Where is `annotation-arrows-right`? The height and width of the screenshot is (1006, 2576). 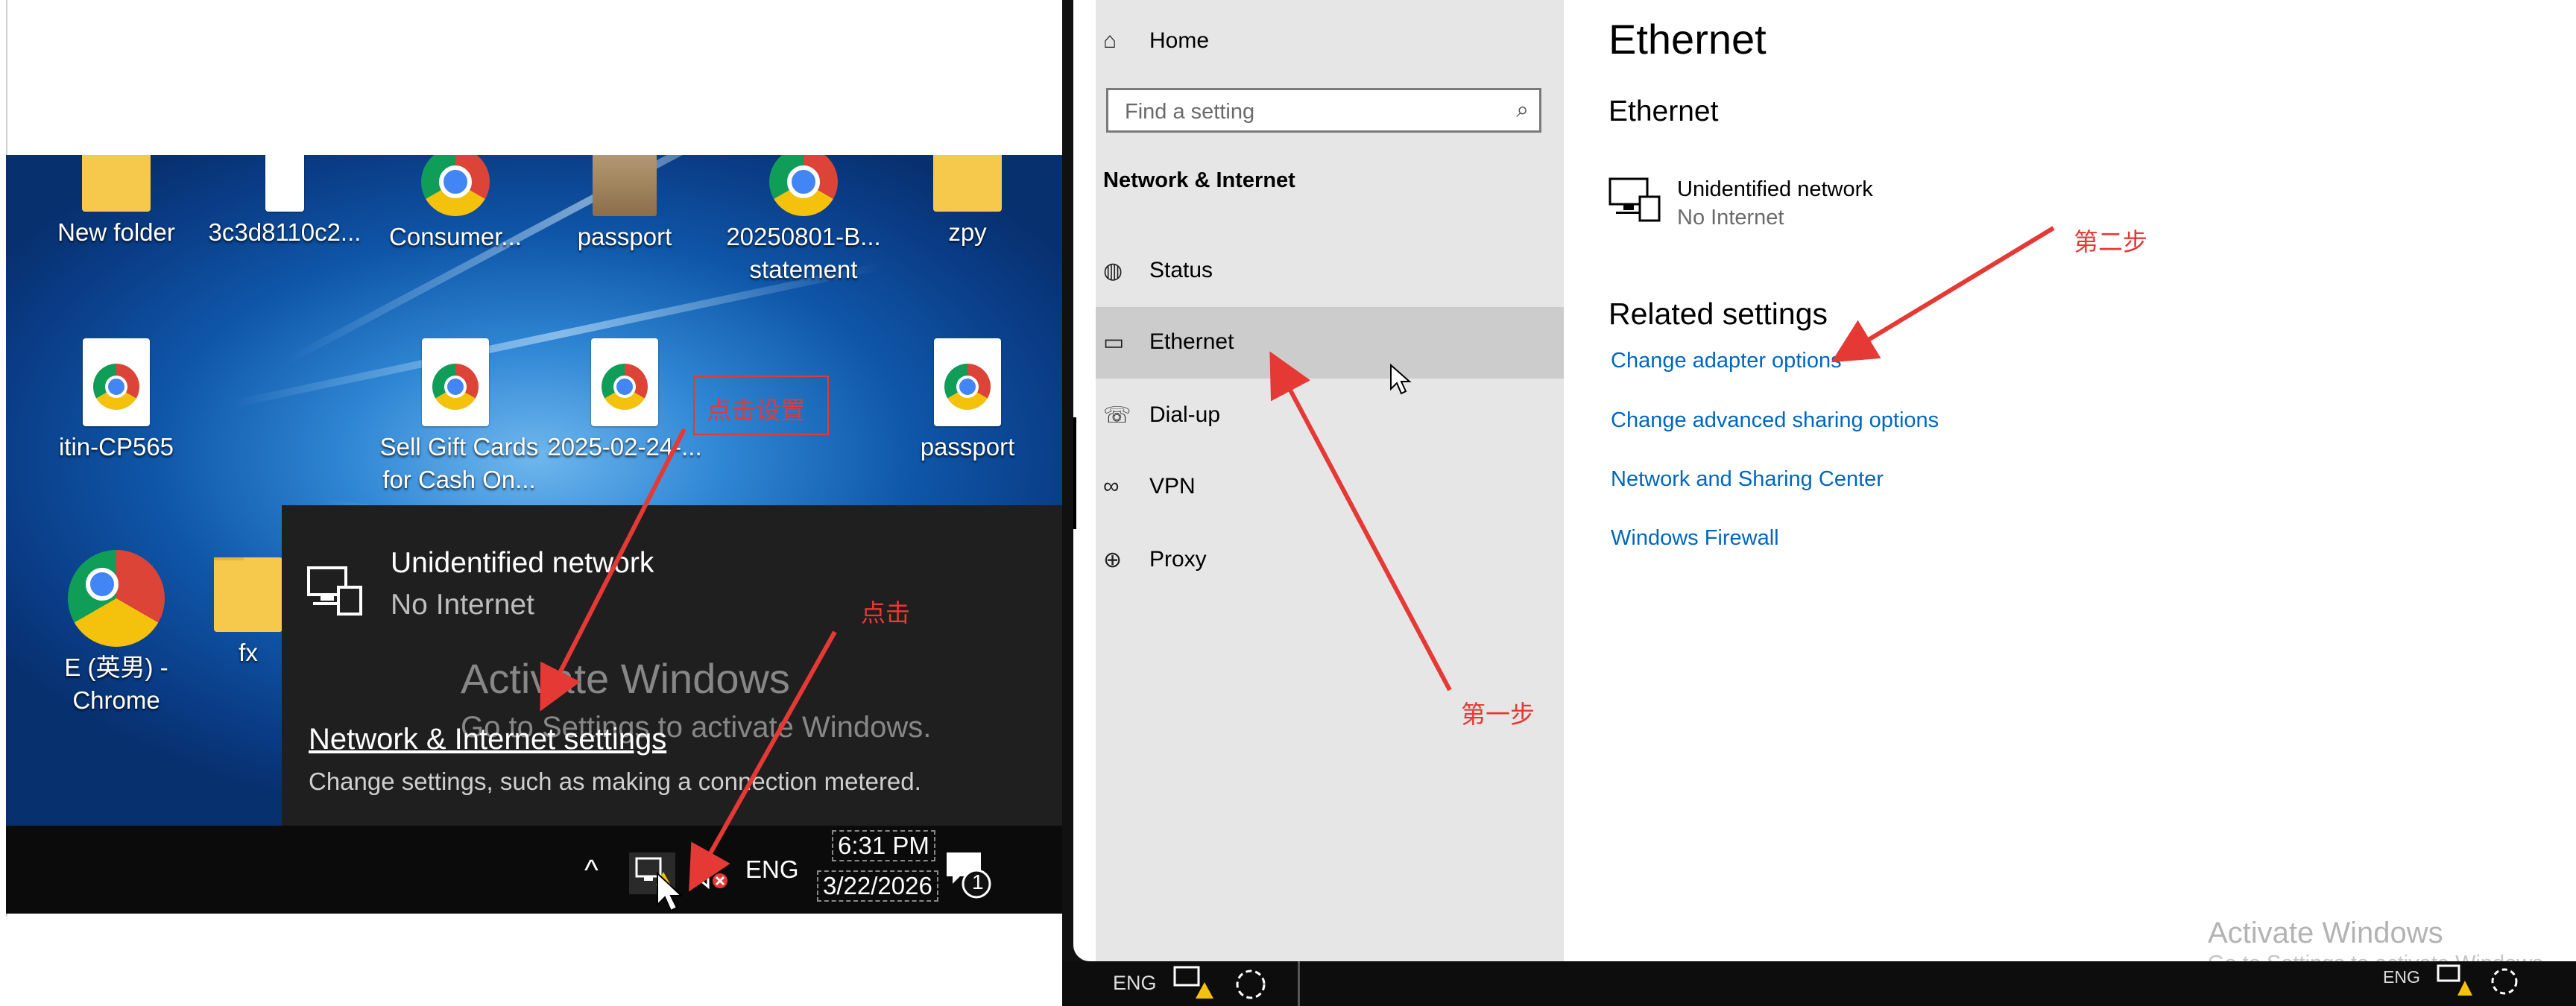 annotation-arrows-right is located at coordinates (1662, 459).